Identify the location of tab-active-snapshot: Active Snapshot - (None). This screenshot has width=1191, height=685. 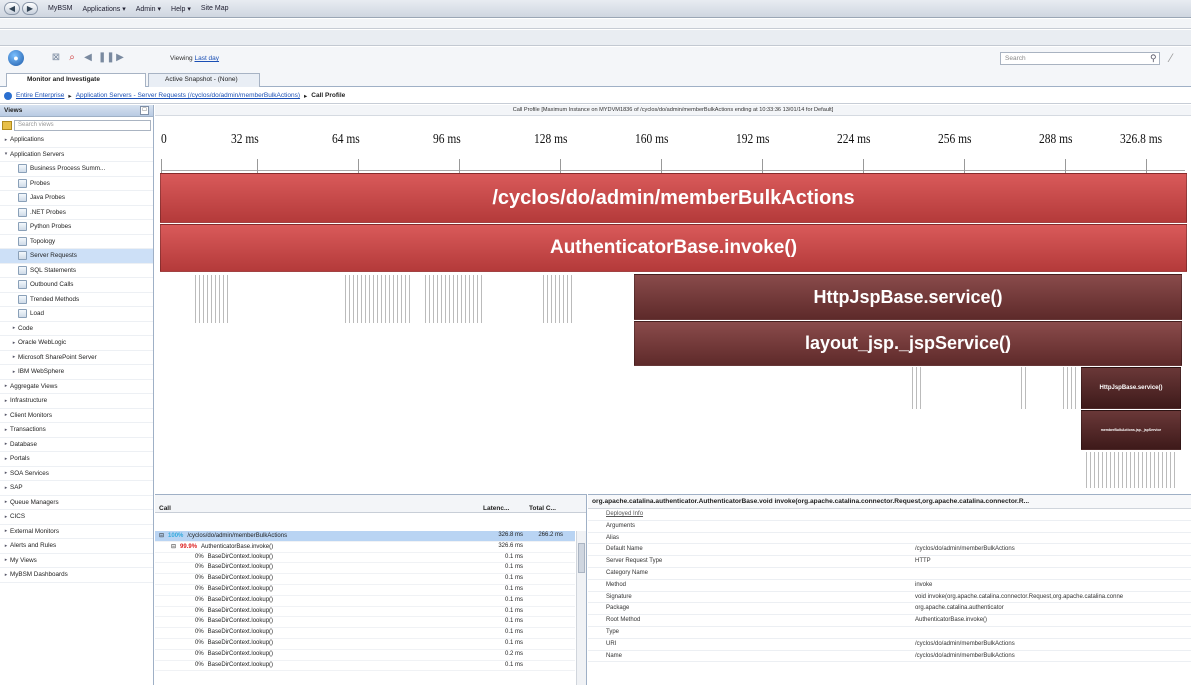
(204, 80).